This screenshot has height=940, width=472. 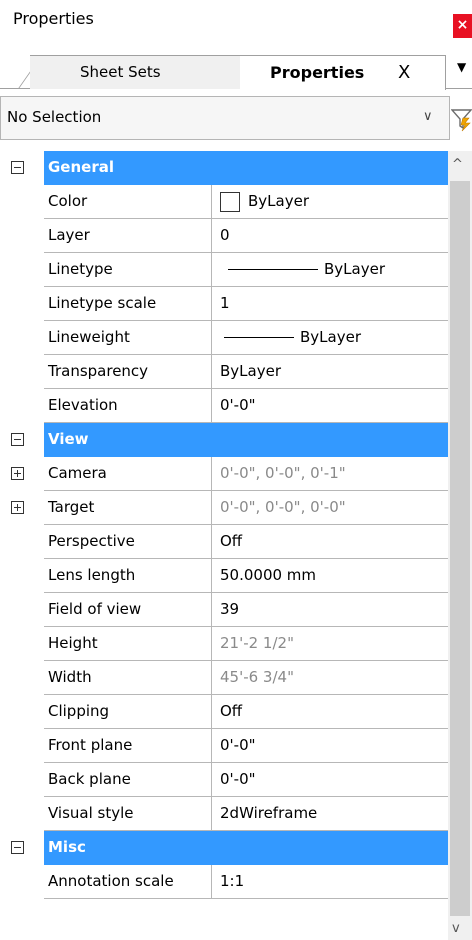 I want to click on linetype-preview-icon, so click(x=273, y=269).